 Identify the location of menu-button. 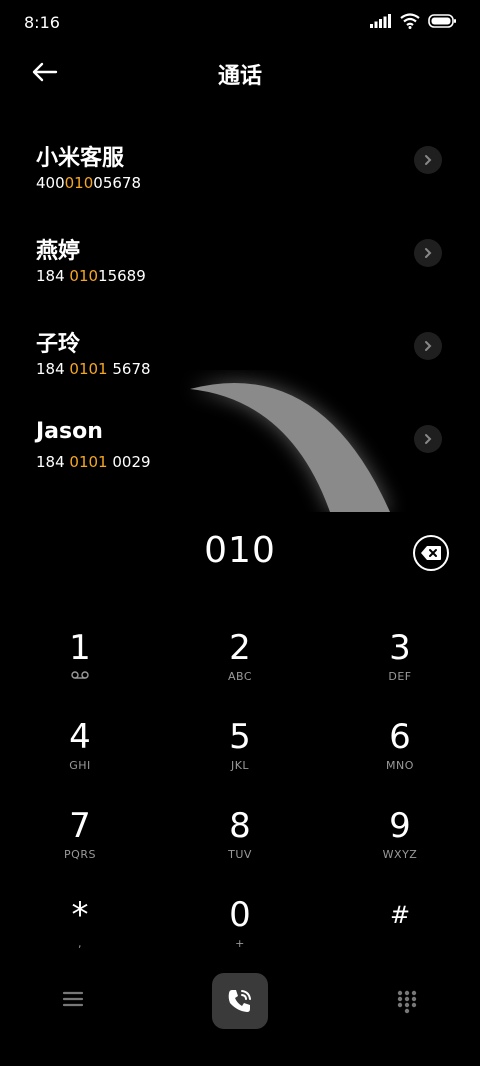
(73, 999).